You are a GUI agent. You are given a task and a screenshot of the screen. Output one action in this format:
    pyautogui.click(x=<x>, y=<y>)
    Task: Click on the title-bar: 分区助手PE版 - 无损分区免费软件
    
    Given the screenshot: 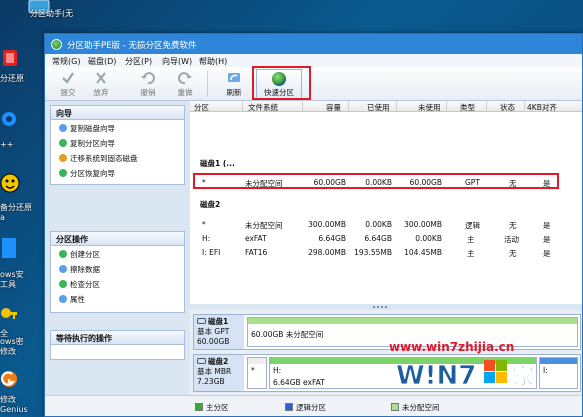 What is the action you would take?
    pyautogui.click(x=313, y=44)
    